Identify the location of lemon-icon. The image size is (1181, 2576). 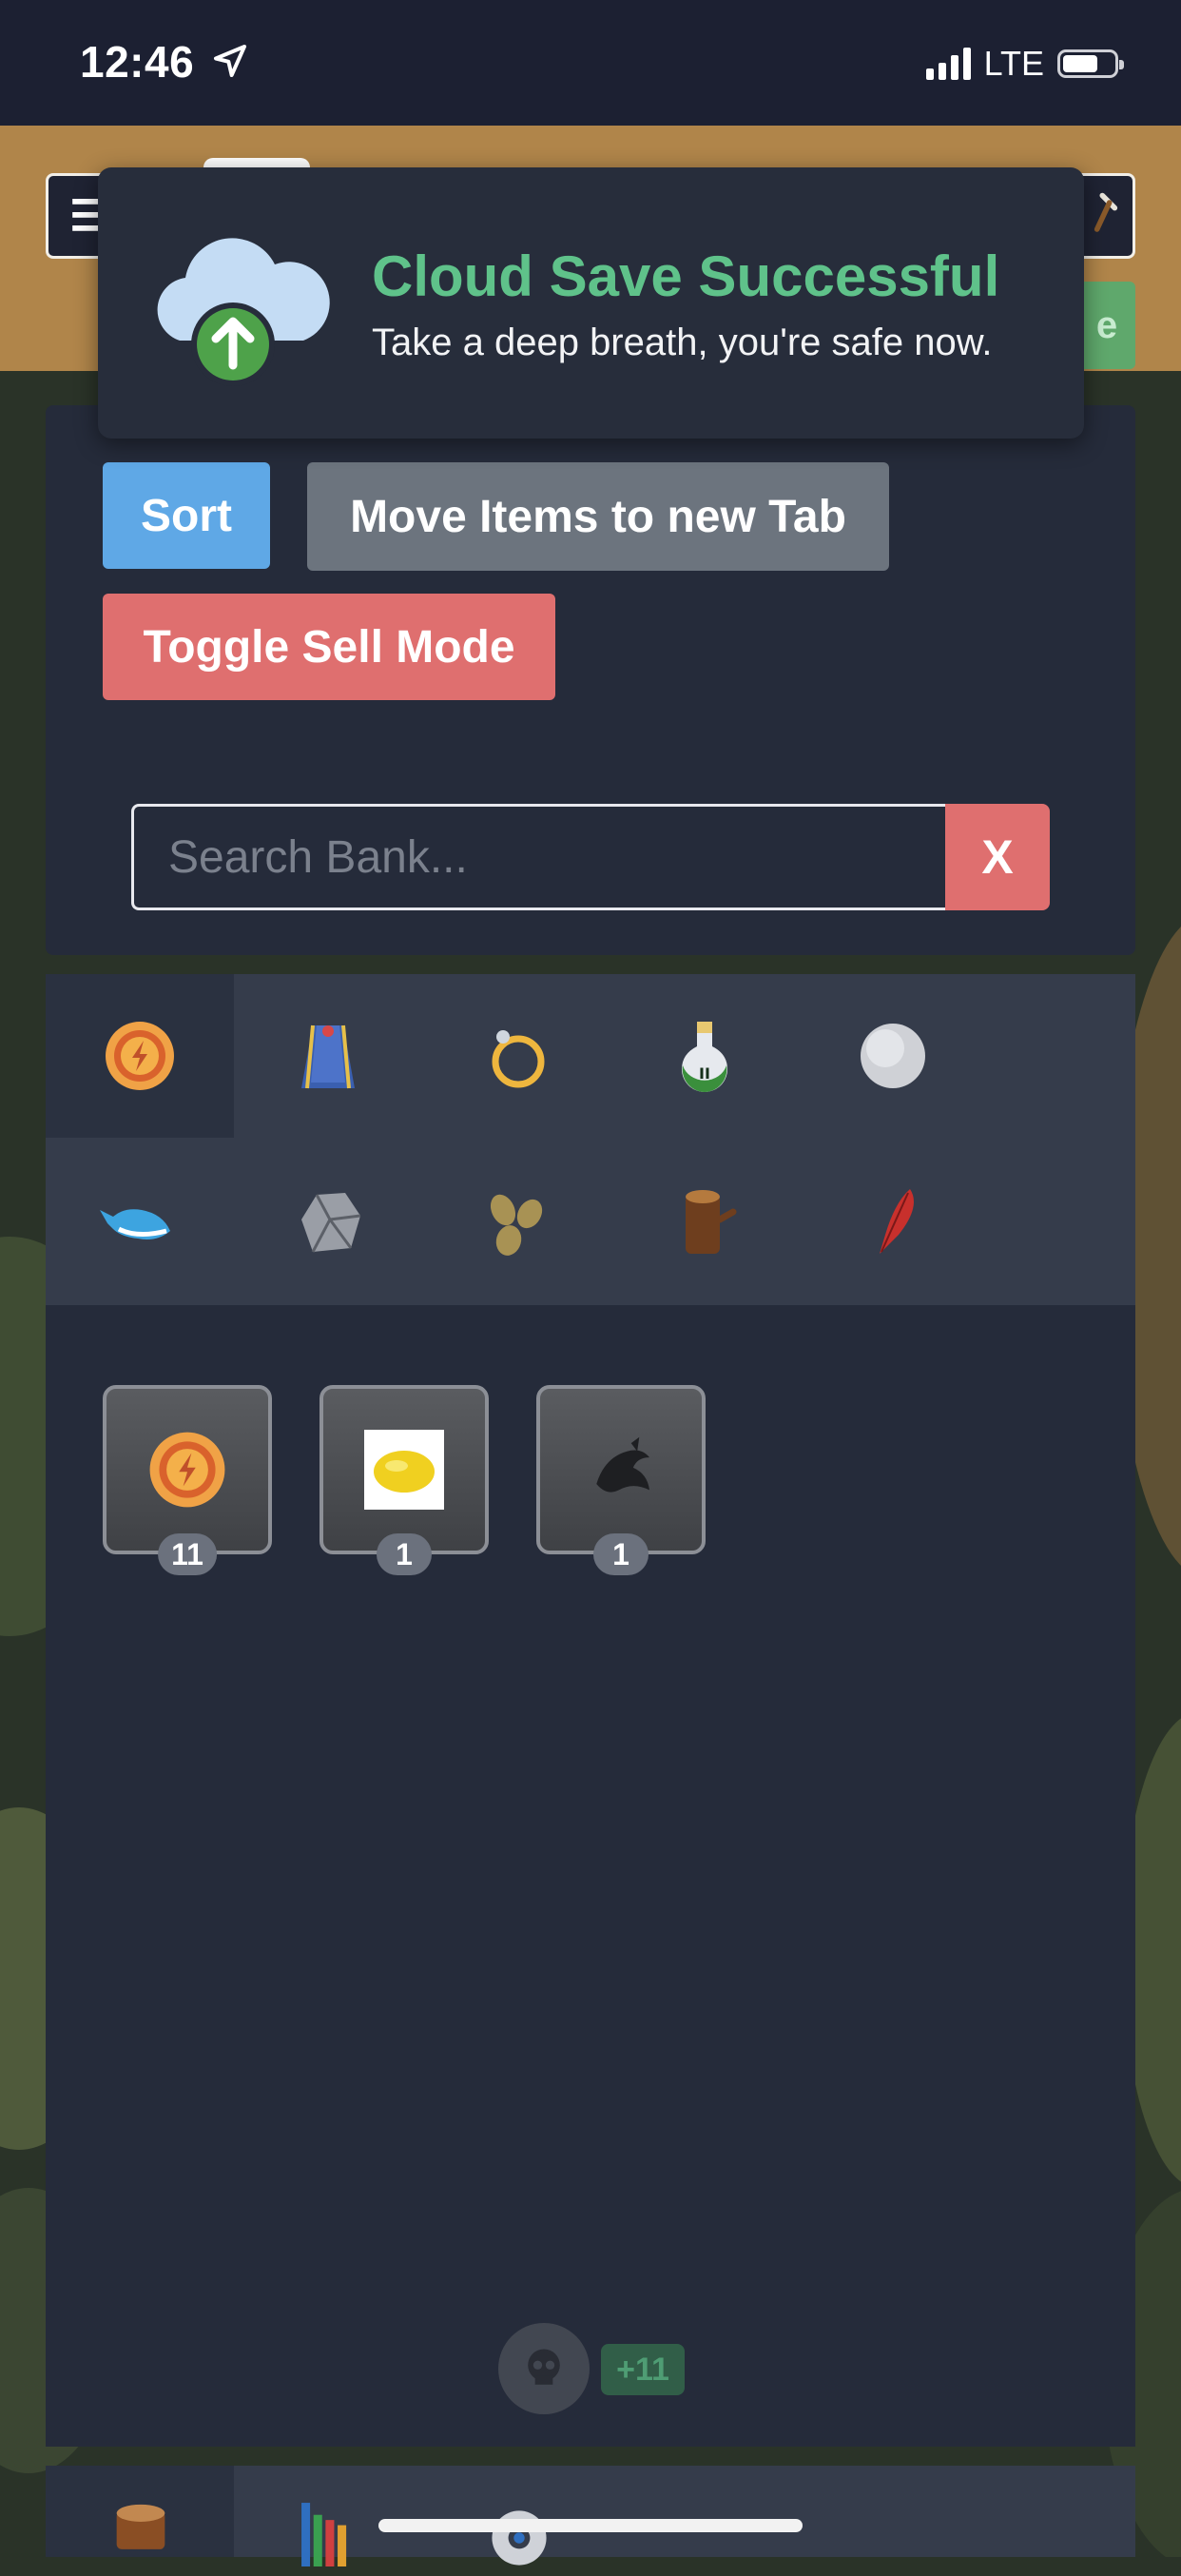
(404, 1470).